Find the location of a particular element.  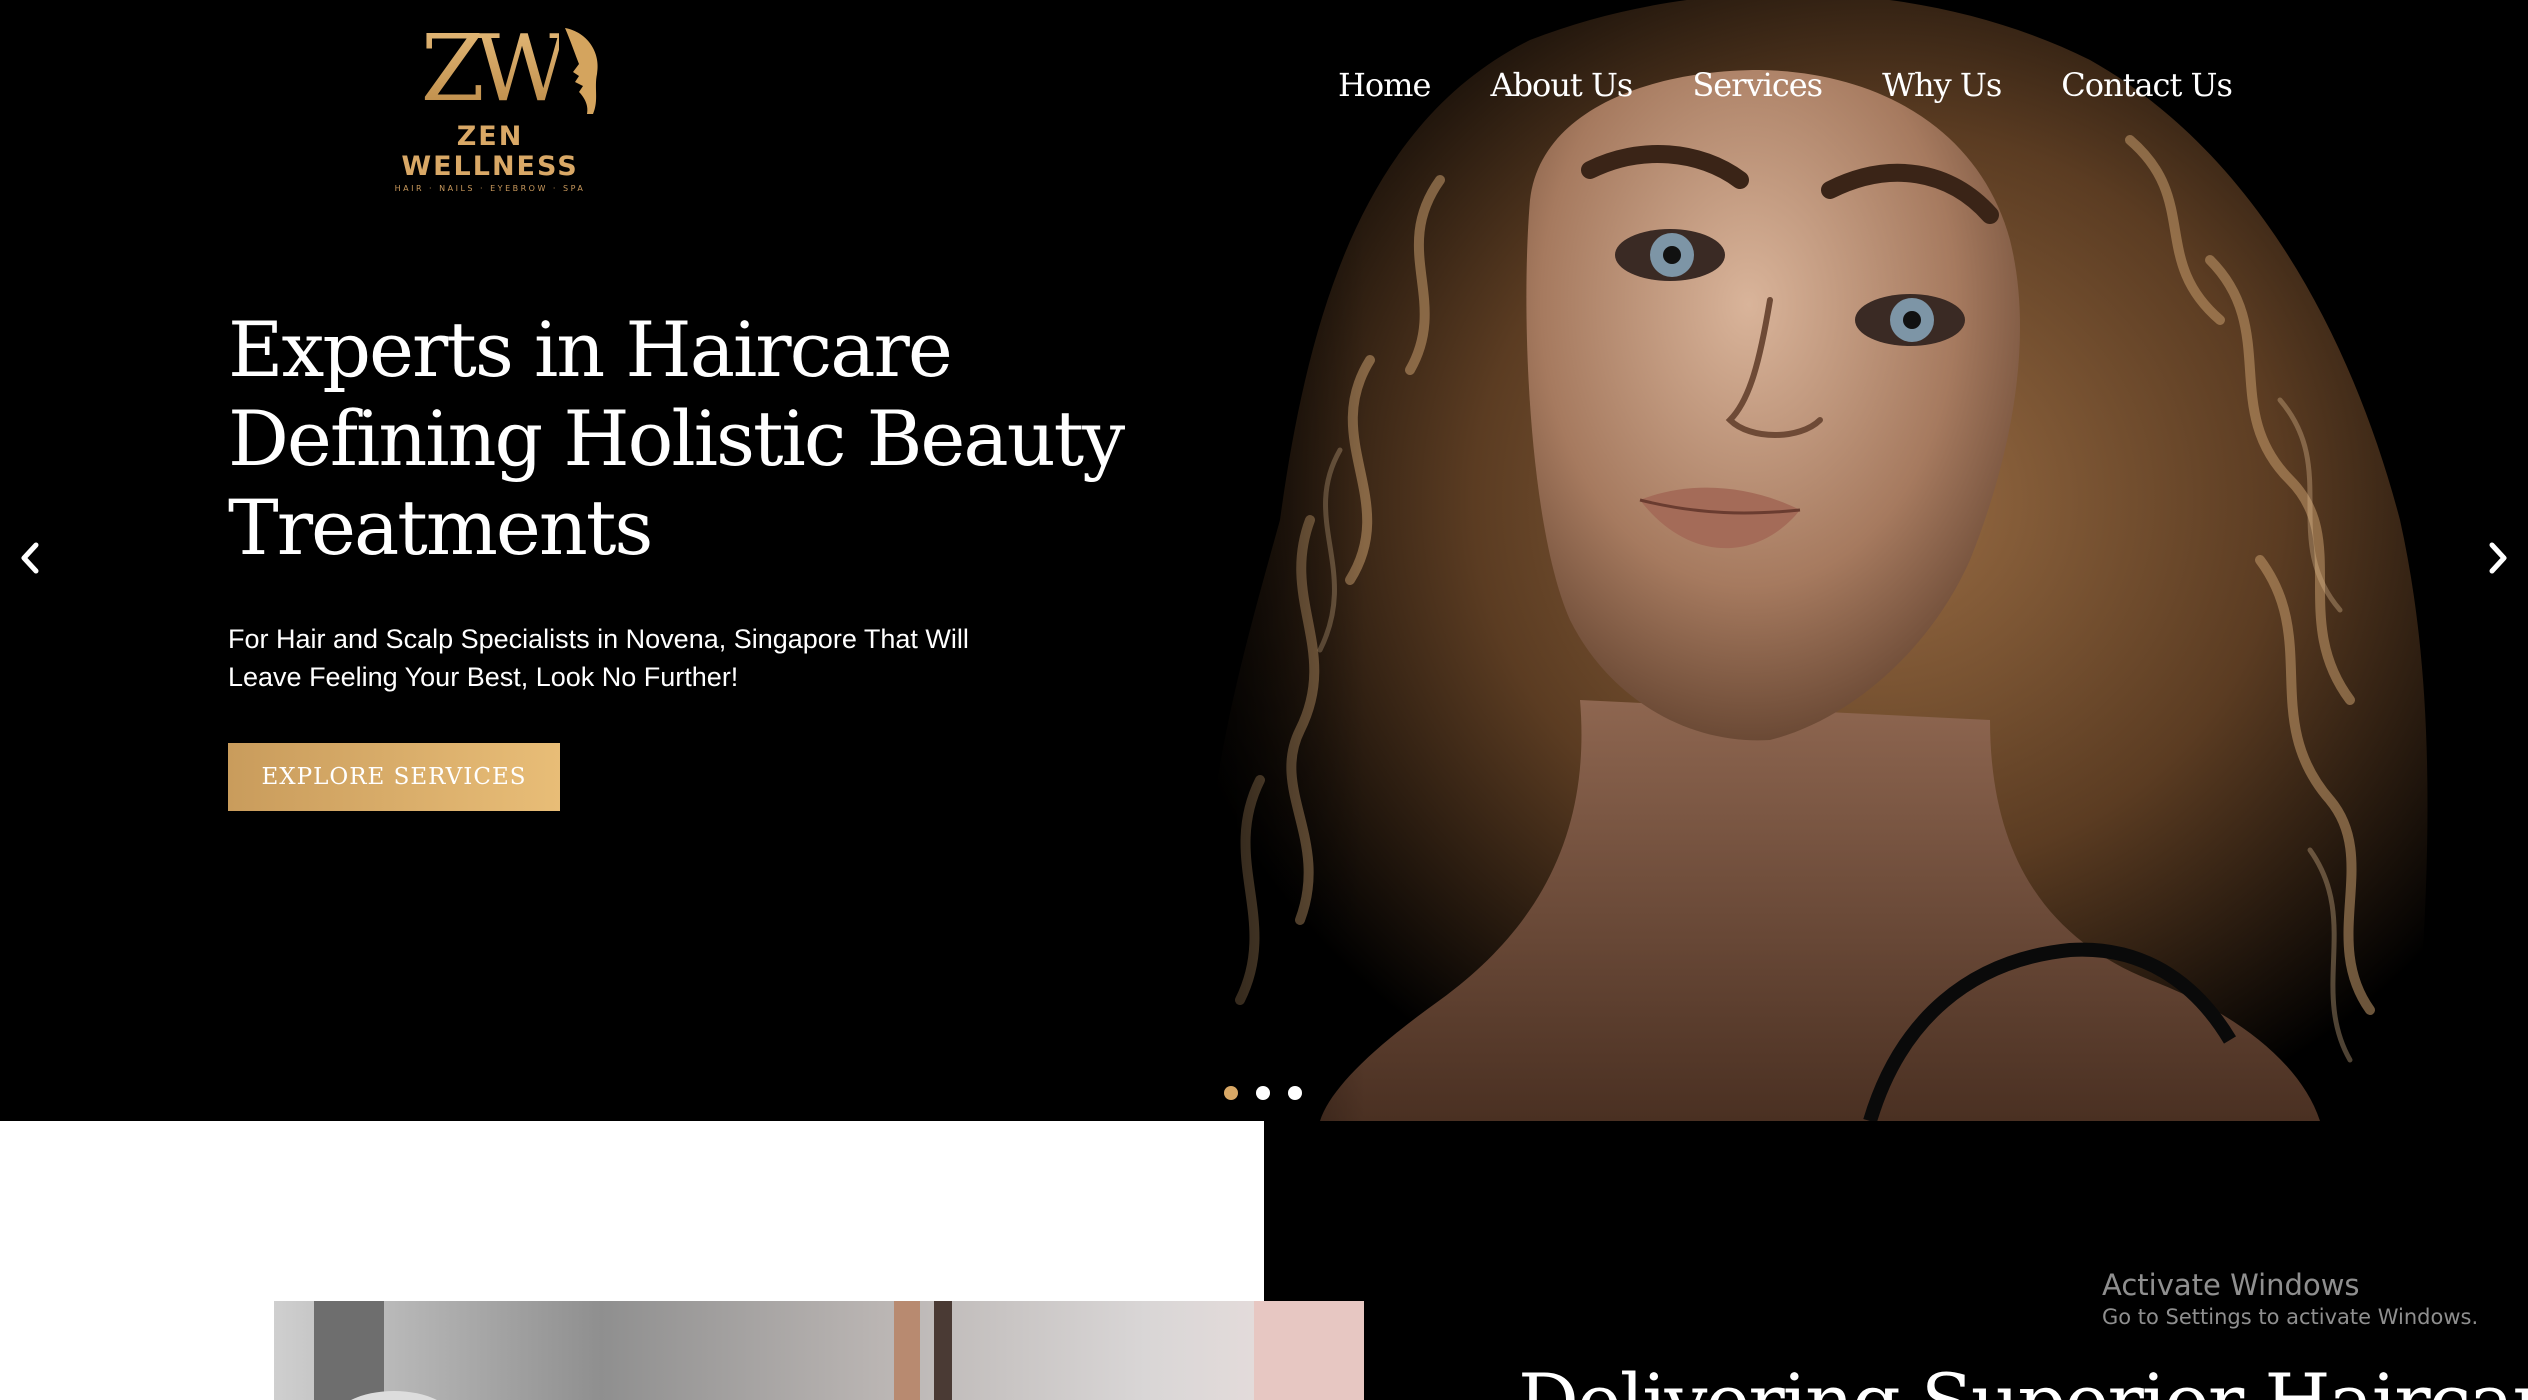

logo-wordmark: ZEN WELLNESS is located at coordinates (490, 151).